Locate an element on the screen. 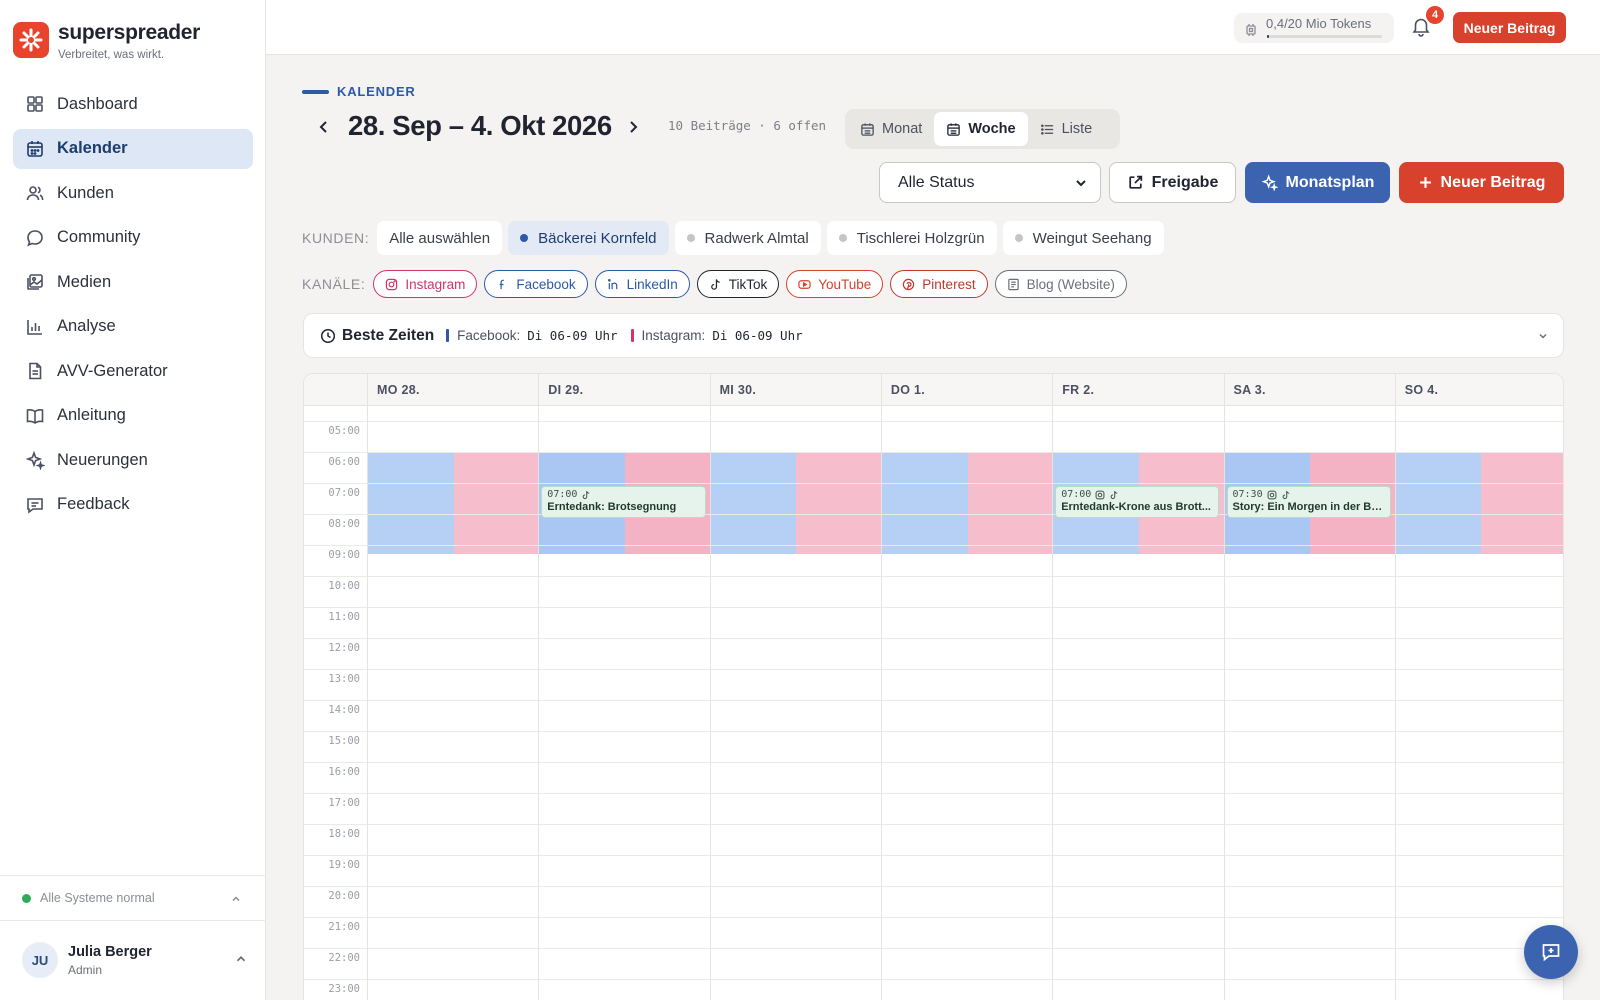 This screenshot has height=1000, width=1600. day-header: MI 30. is located at coordinates (795, 390).